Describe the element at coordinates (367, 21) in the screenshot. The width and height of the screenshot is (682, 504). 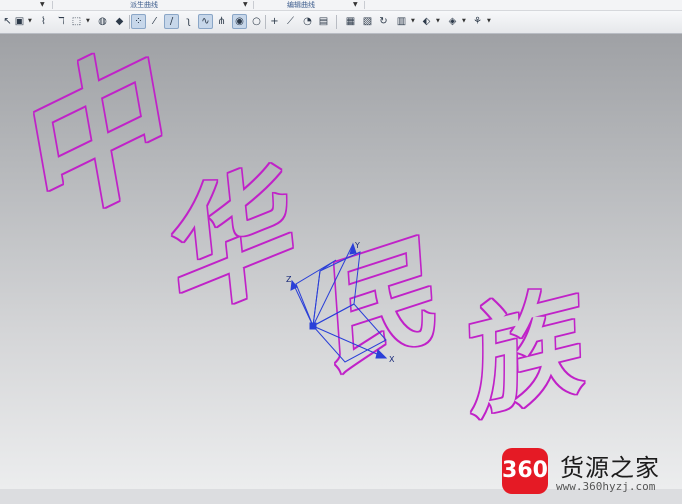
I see `window-b-icon: ▧` at that location.